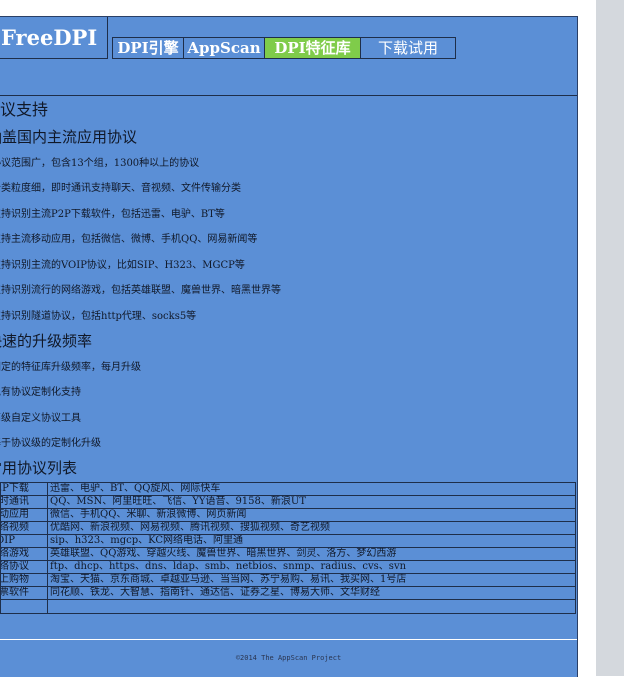  I want to click on table-row: 网络游戏 英雄联盟、QQ游戏、穿越火线、魔兽世界、暗黑世界、剑灵、洛方、梦幻西游, so click(288, 554).